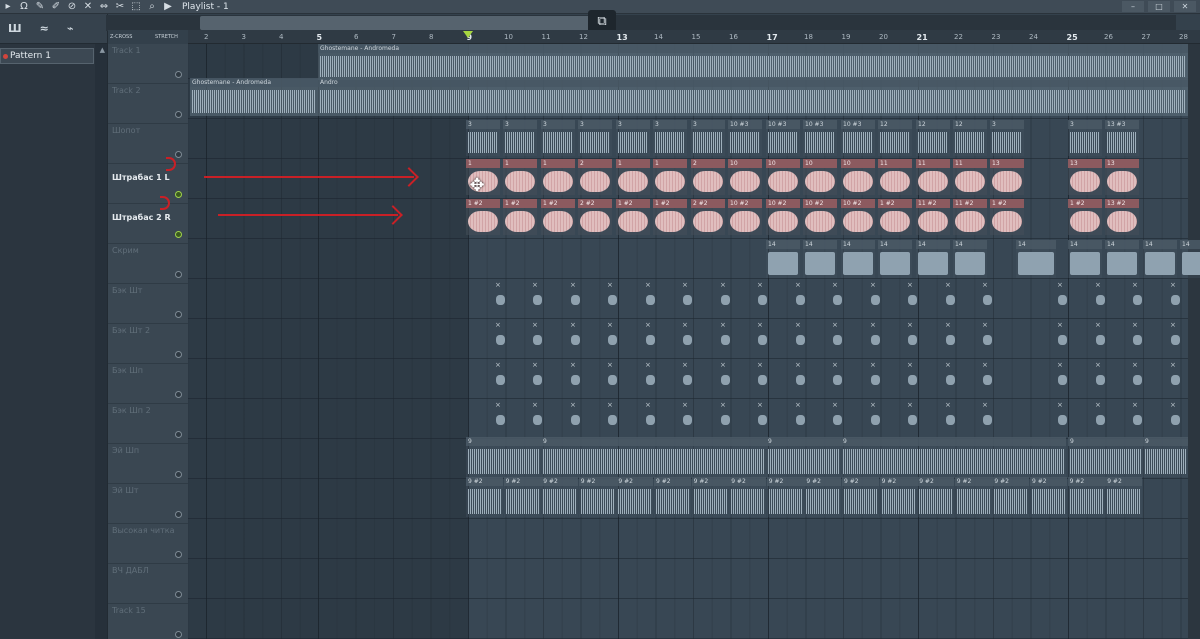  I want to click on automation-icon: ⌁, so click(70, 28).